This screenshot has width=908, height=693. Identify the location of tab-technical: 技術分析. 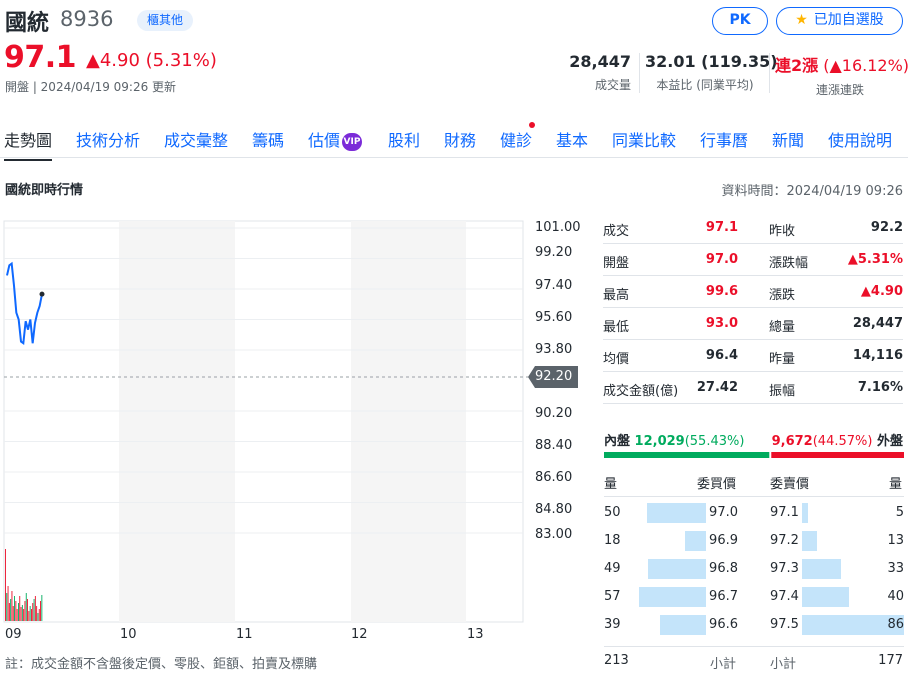
(108, 139).